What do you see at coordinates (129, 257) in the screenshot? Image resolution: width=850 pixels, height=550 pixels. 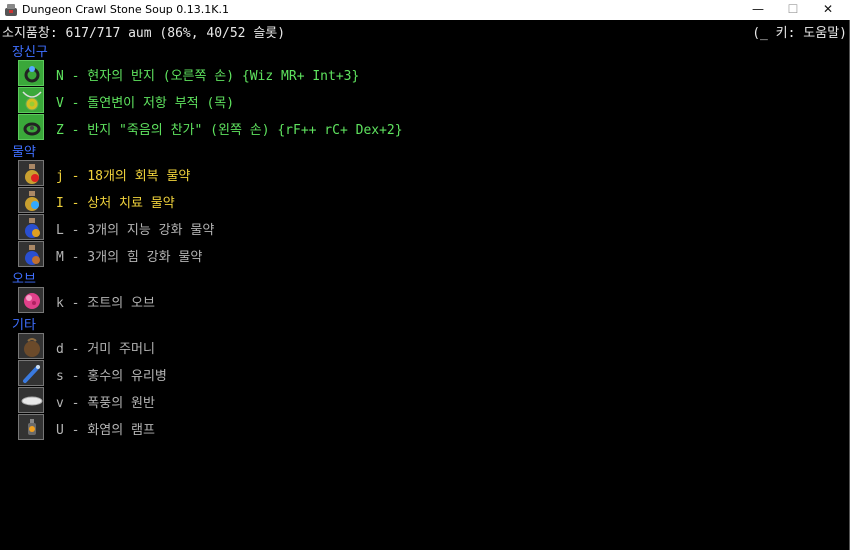 I see `item-label: M - 3개의 힘 강화 물약` at bounding box center [129, 257].